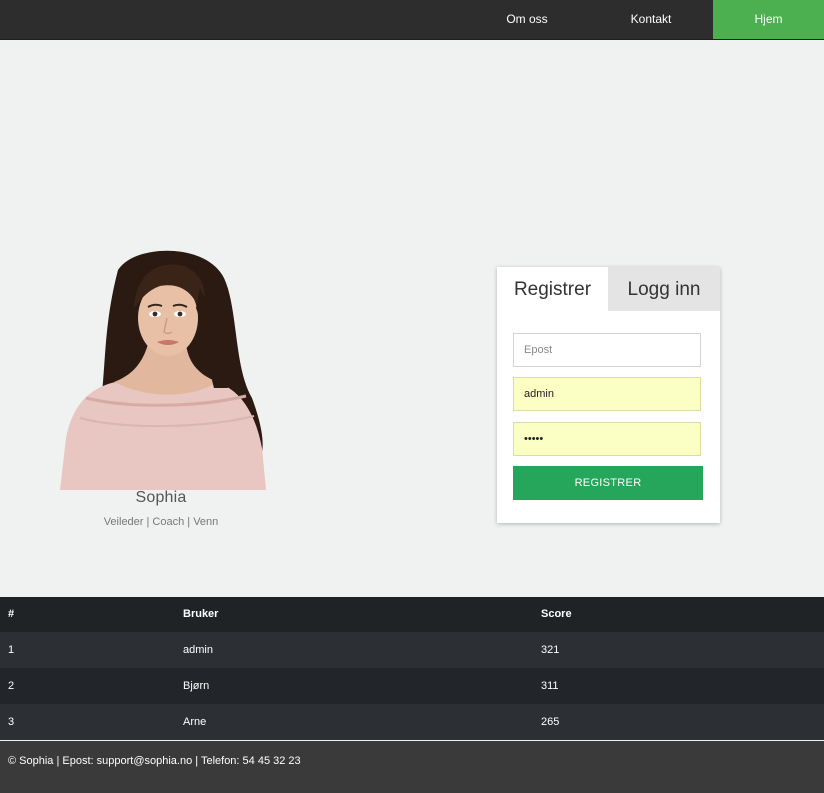 The width and height of the screenshot is (824, 793). I want to click on cell-user: Bjørn, so click(196, 686).